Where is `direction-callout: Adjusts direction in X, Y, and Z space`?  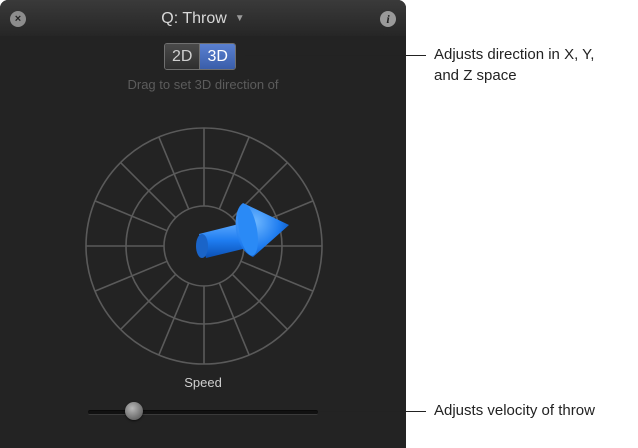
direction-callout: Adjusts direction in X, Y, and Z space is located at coordinates (514, 65).